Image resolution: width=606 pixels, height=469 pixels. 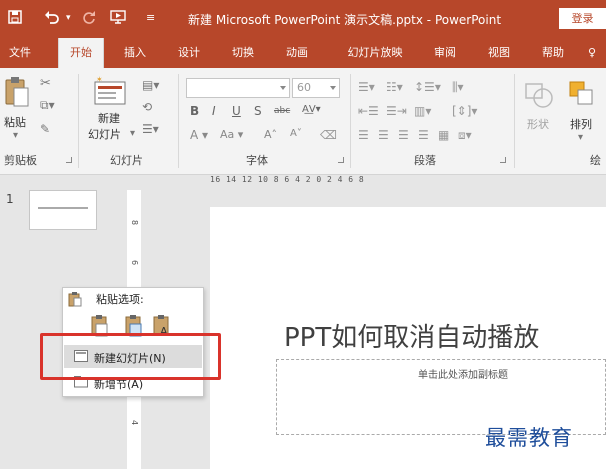 I want to click on new-slide-dropdown-icon: ▾, so click(x=132, y=133).